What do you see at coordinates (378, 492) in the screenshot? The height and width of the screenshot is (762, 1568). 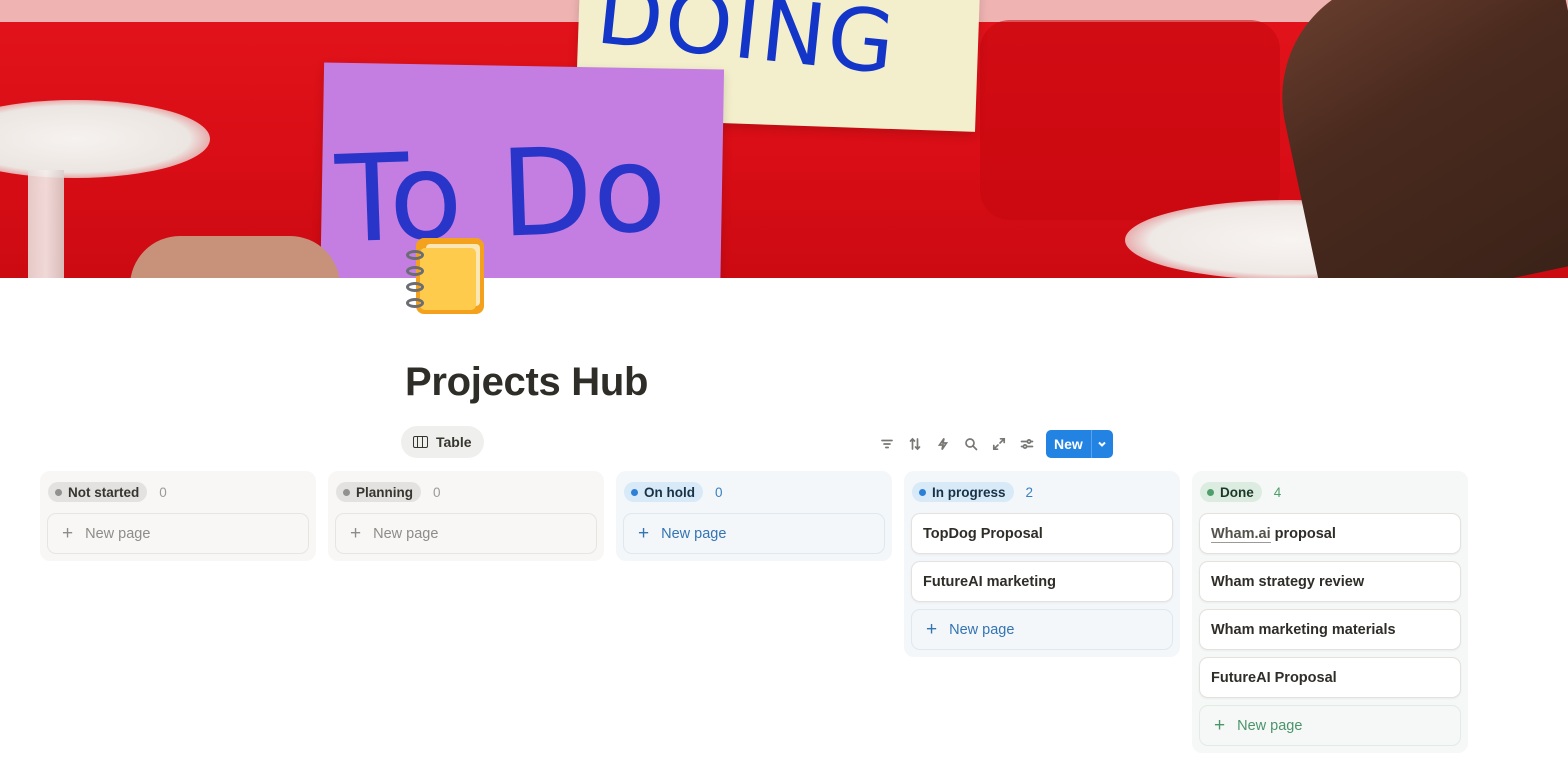 I see `status-badge: Planning` at bounding box center [378, 492].